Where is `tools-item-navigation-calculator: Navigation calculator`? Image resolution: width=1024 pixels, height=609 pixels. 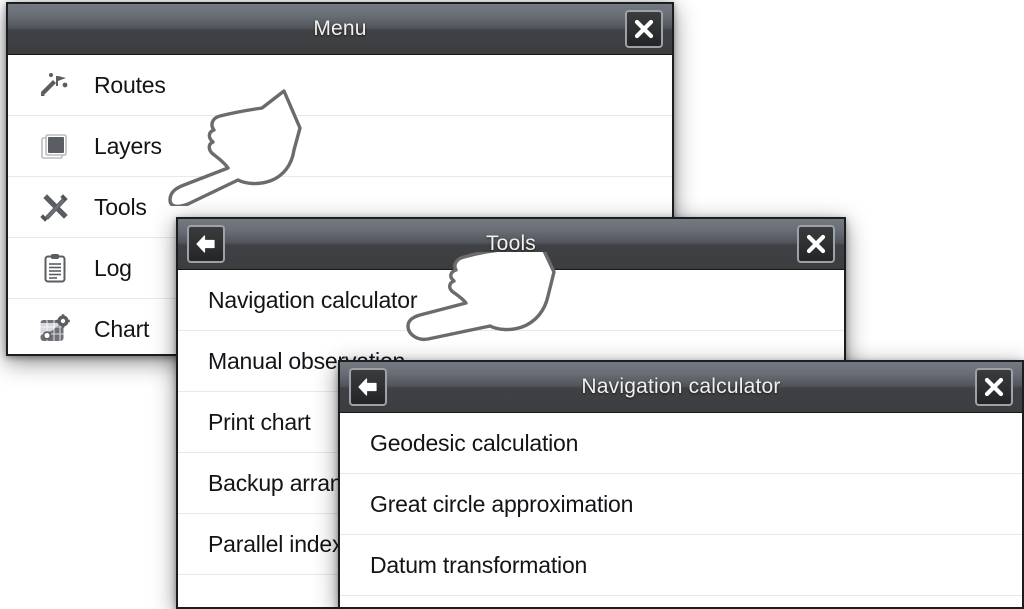
tools-item-navigation-calculator: Navigation calculator is located at coordinates (511, 300).